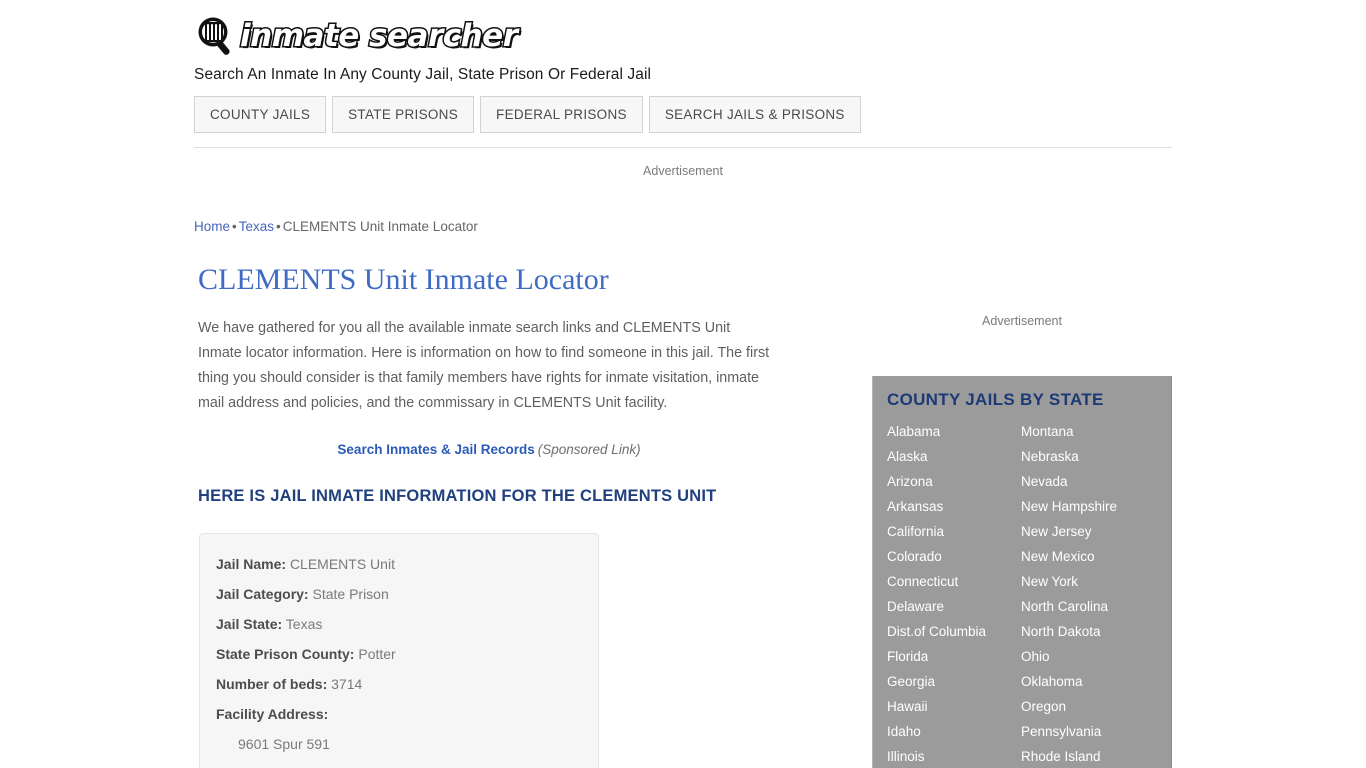 Image resolution: width=1366 pixels, height=768 pixels. I want to click on breadcrumb-state-link: Texas, so click(256, 226).